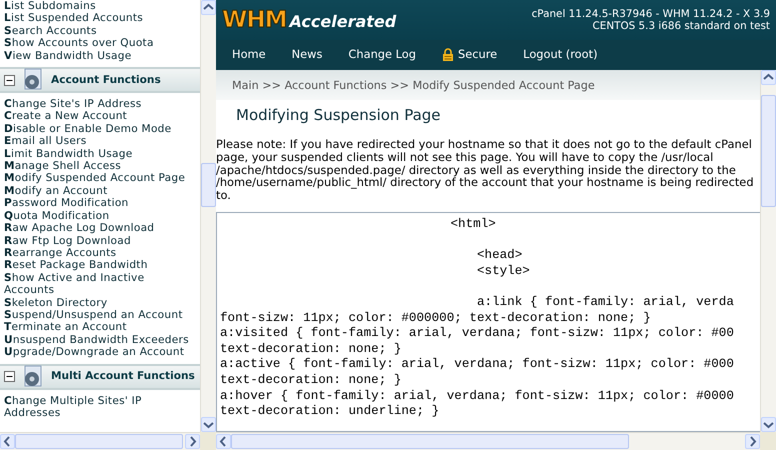 The width and height of the screenshot is (776, 450). I want to click on sidebar-link: Disable or Enable Demo Mode, so click(100, 129).